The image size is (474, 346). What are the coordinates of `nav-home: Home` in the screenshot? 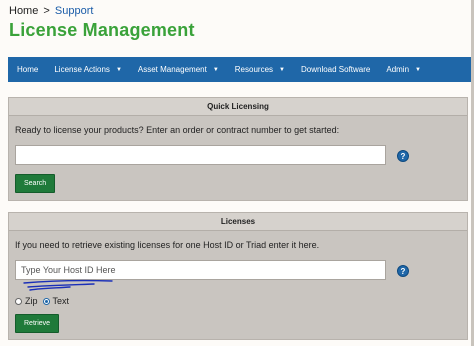 It's located at (27, 69).